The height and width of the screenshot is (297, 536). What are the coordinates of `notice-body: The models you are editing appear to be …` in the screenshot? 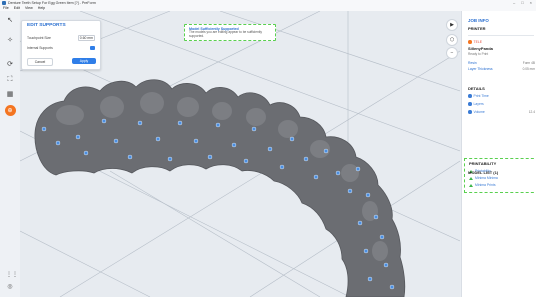 It's located at (225, 34).